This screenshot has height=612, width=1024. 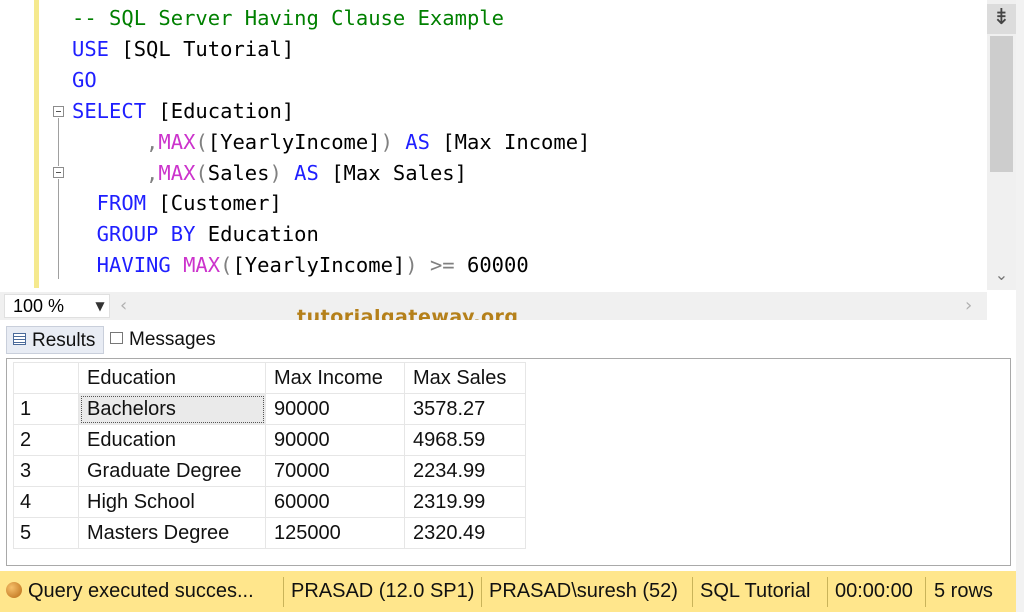 I want to click on code-token: GROUP BY, so click(x=140, y=234).